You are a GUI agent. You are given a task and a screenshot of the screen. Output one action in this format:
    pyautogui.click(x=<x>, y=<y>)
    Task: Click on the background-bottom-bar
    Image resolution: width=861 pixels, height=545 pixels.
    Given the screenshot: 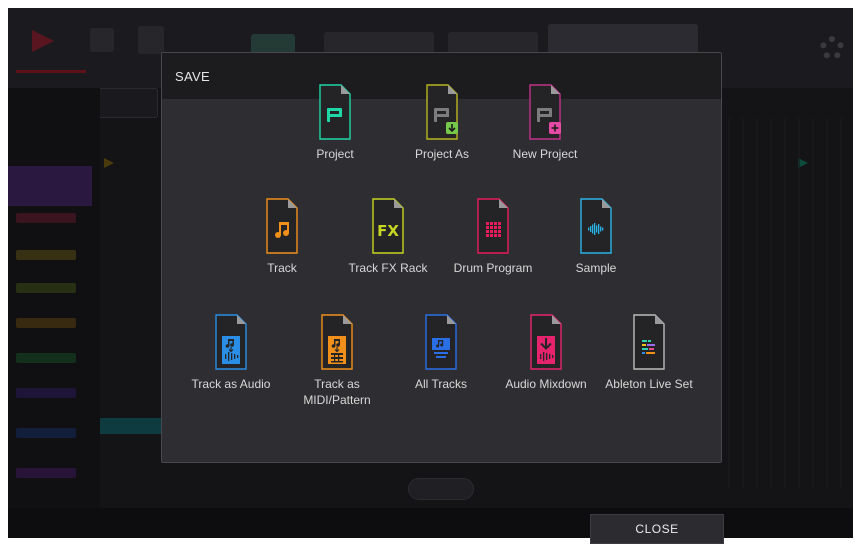 What is the action you would take?
    pyautogui.click(x=430, y=523)
    